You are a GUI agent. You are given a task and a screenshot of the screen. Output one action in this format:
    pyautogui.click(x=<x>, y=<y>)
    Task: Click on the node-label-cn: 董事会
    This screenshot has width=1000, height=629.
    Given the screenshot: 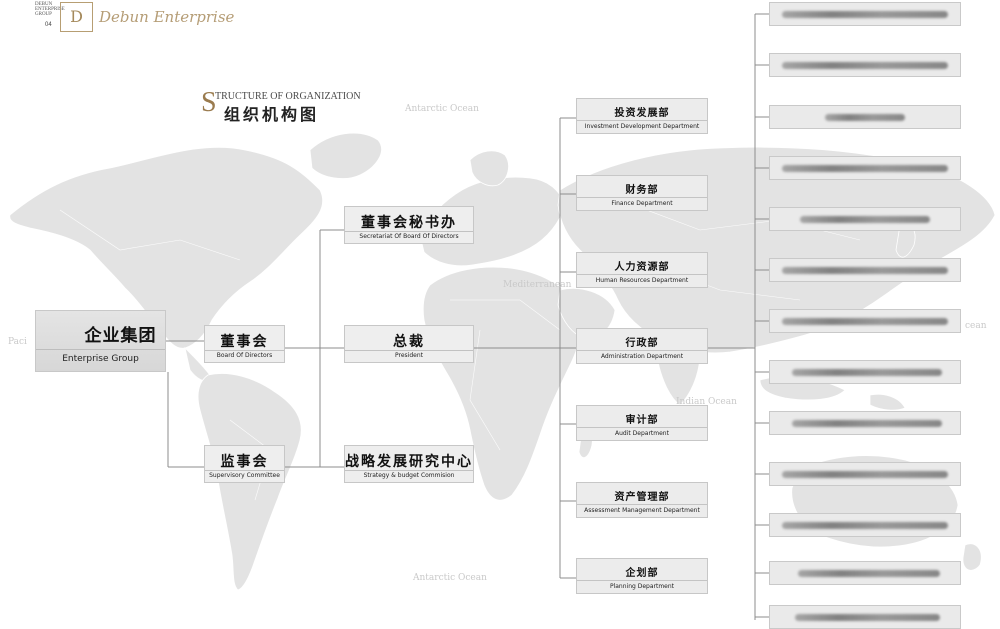 What is the action you would take?
    pyautogui.click(x=244, y=342)
    